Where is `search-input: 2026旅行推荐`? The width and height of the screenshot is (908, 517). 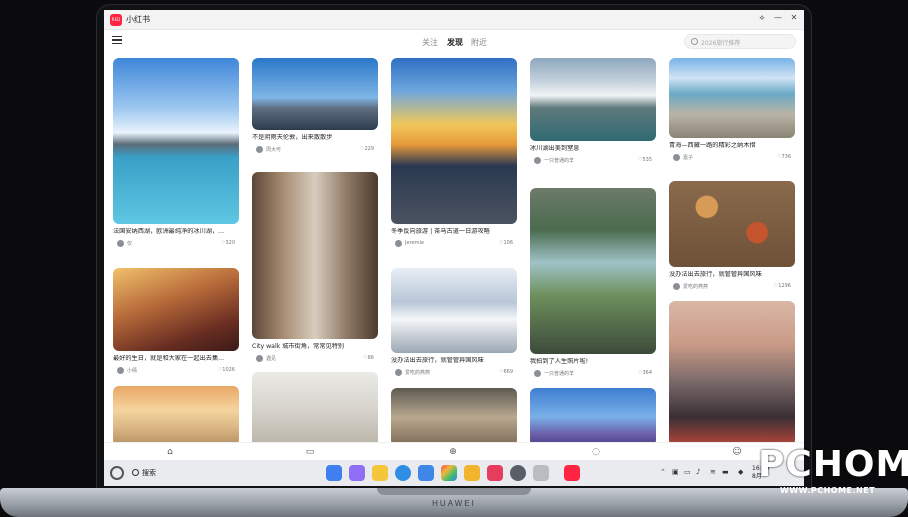
search-input: 2026旅行推荐 is located at coordinates (740, 41).